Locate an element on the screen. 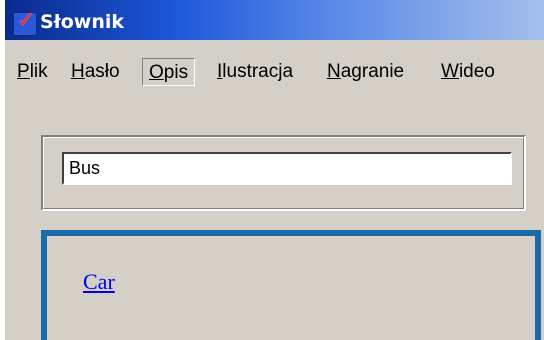  menu-item-ilustracja: Ilustracja is located at coordinates (255, 72).